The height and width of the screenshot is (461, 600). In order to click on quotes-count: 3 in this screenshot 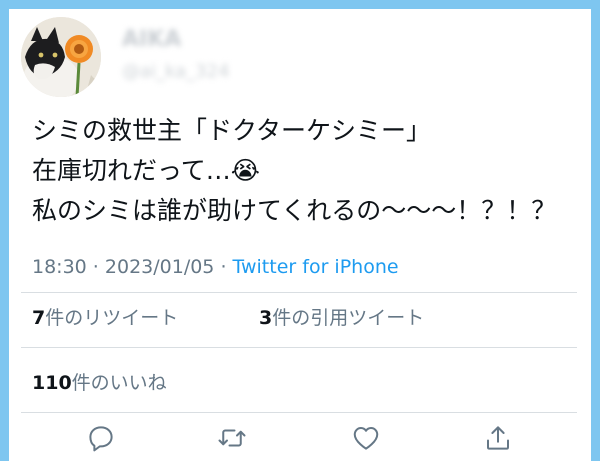, I will do `click(266, 318)`.